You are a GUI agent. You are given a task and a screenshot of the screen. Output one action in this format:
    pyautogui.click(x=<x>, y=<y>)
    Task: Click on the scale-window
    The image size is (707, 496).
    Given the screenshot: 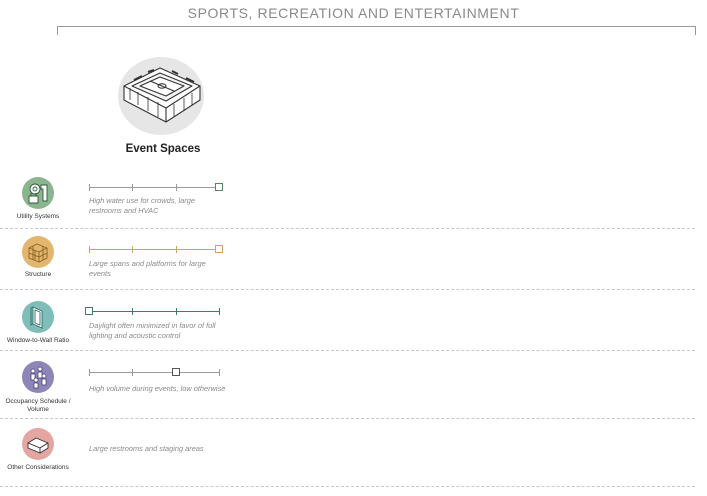 What is the action you would take?
    pyautogui.click(x=152, y=312)
    